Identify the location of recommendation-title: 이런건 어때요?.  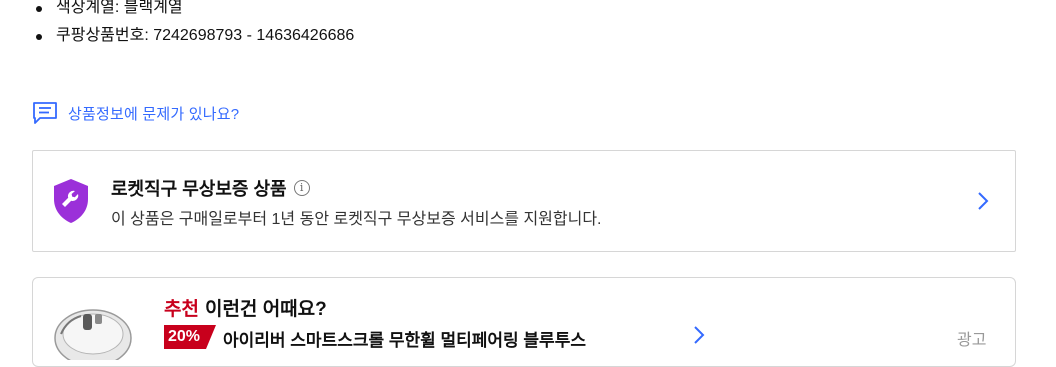
(265, 309).